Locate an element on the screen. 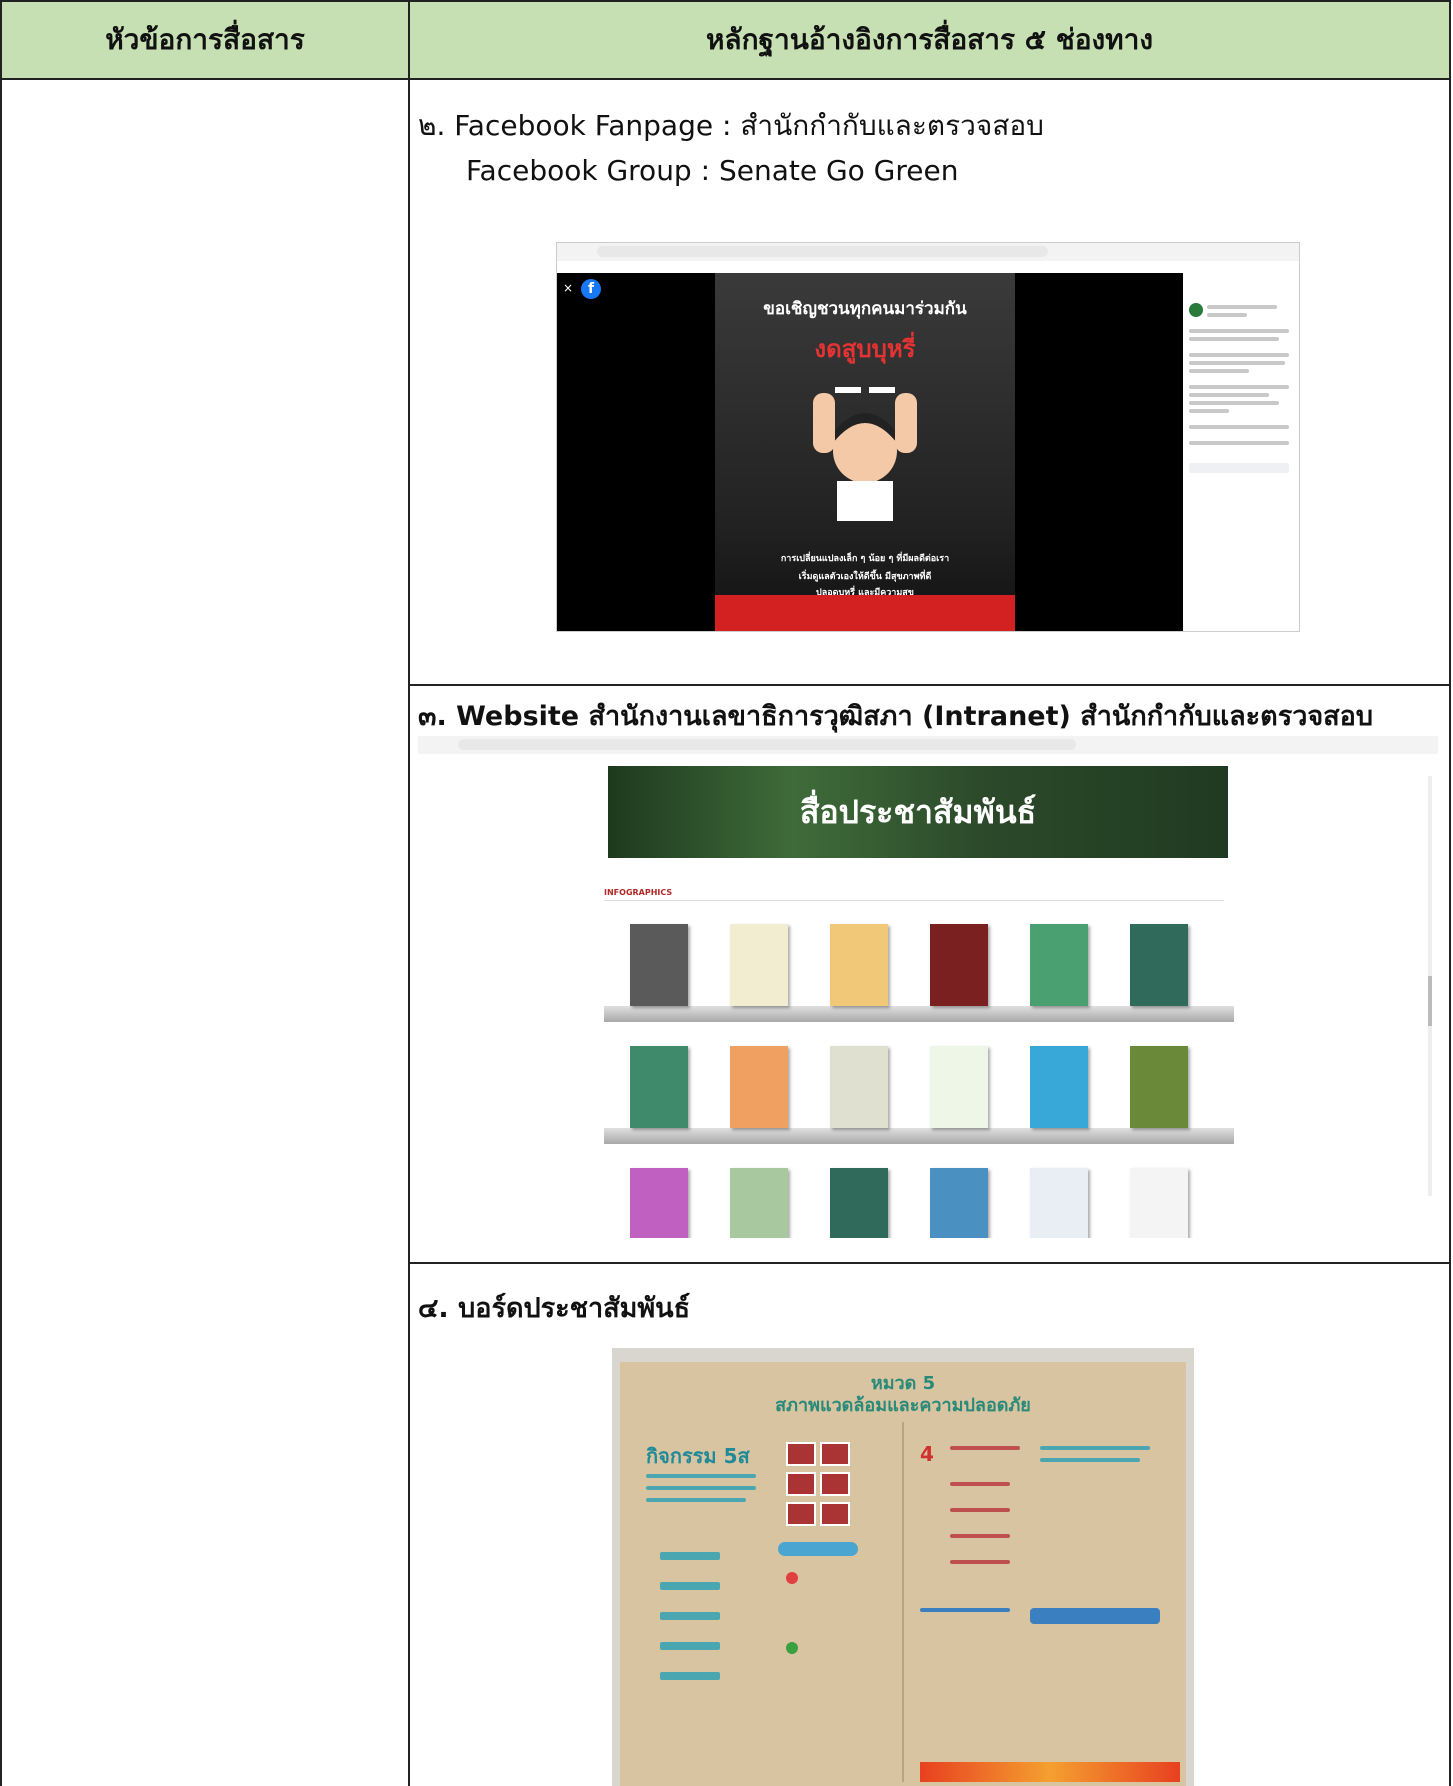 This screenshot has width=1453, height=1786. infographics-label: INFOGRAPHICS is located at coordinates (638, 892).